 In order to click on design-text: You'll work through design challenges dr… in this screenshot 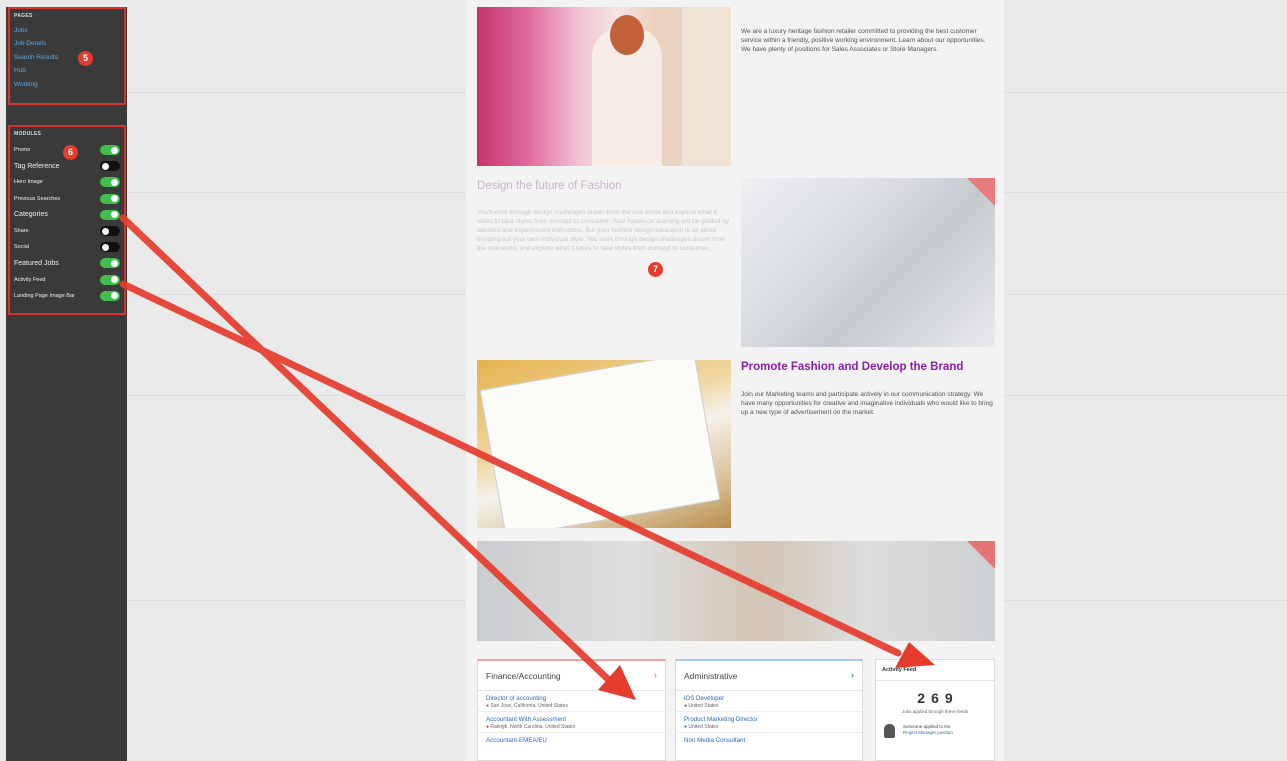, I will do `click(603, 230)`.